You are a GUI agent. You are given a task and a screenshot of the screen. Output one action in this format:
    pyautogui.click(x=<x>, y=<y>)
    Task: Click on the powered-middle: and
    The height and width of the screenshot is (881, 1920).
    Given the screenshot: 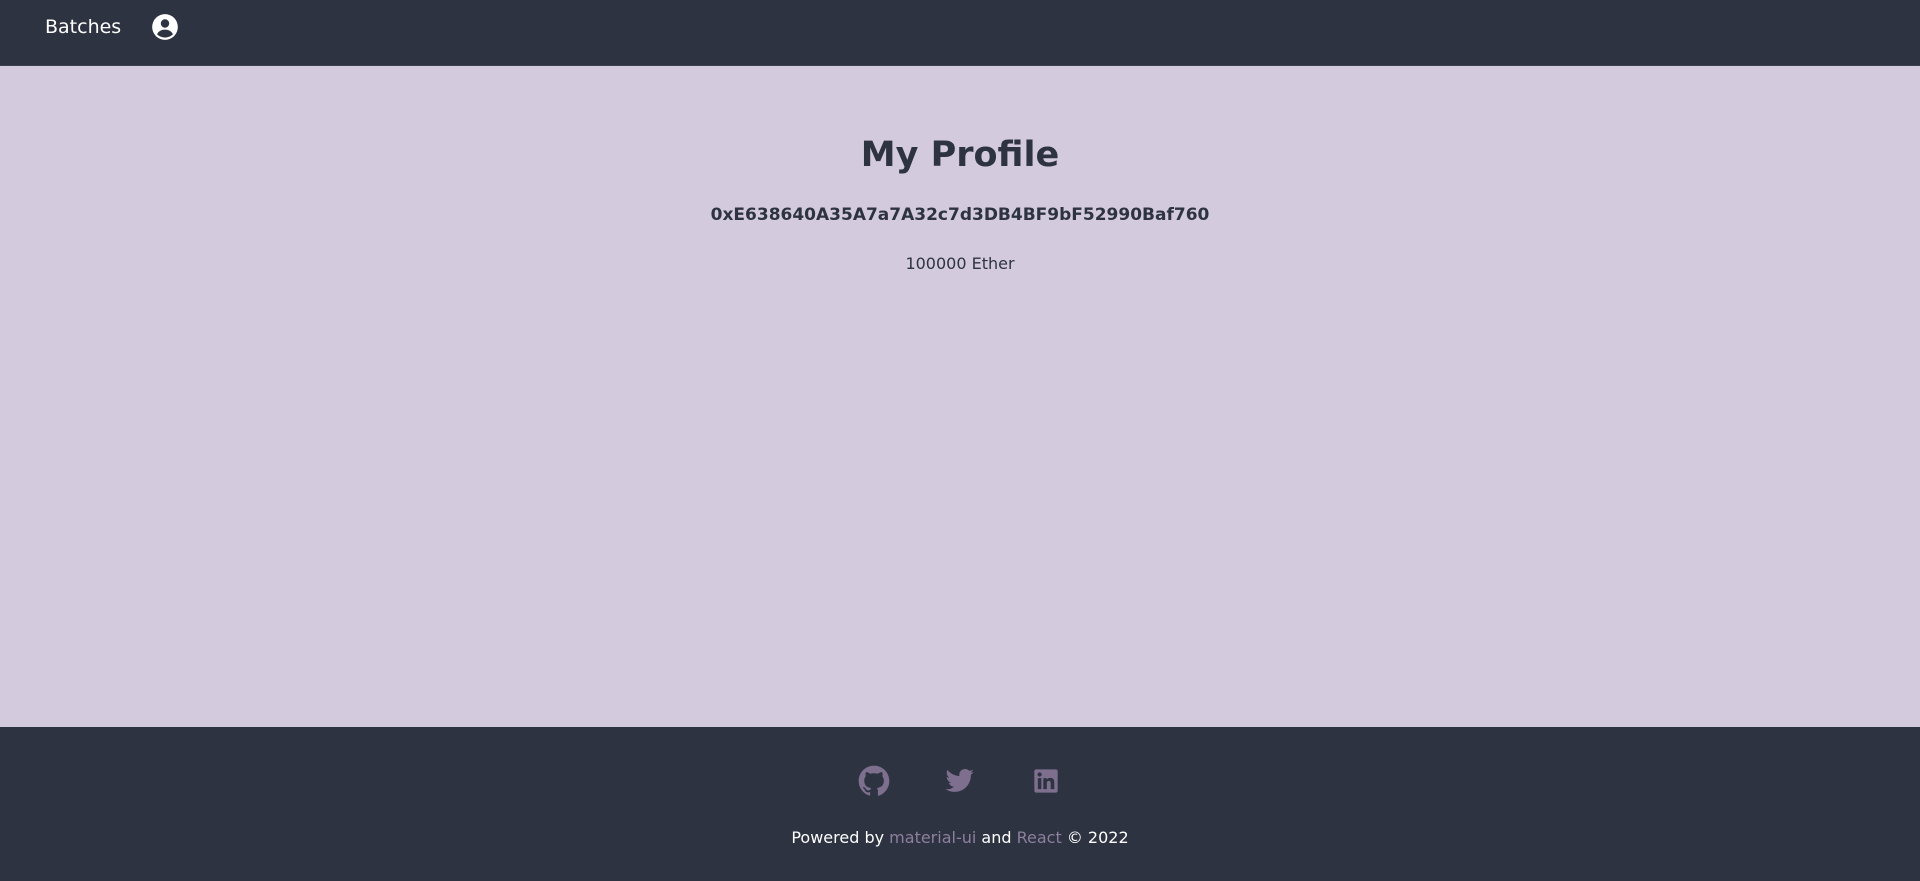 What is the action you would take?
    pyautogui.click(x=996, y=837)
    